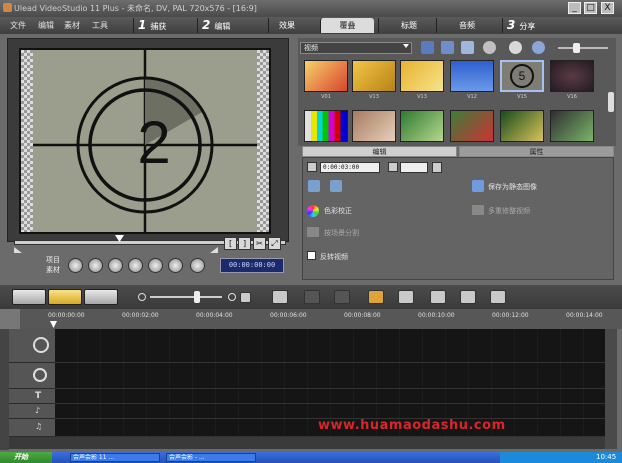 This screenshot has width=622, height=463. Describe the element at coordinates (437, 167) in the screenshot. I see `volume-stepper` at that location.